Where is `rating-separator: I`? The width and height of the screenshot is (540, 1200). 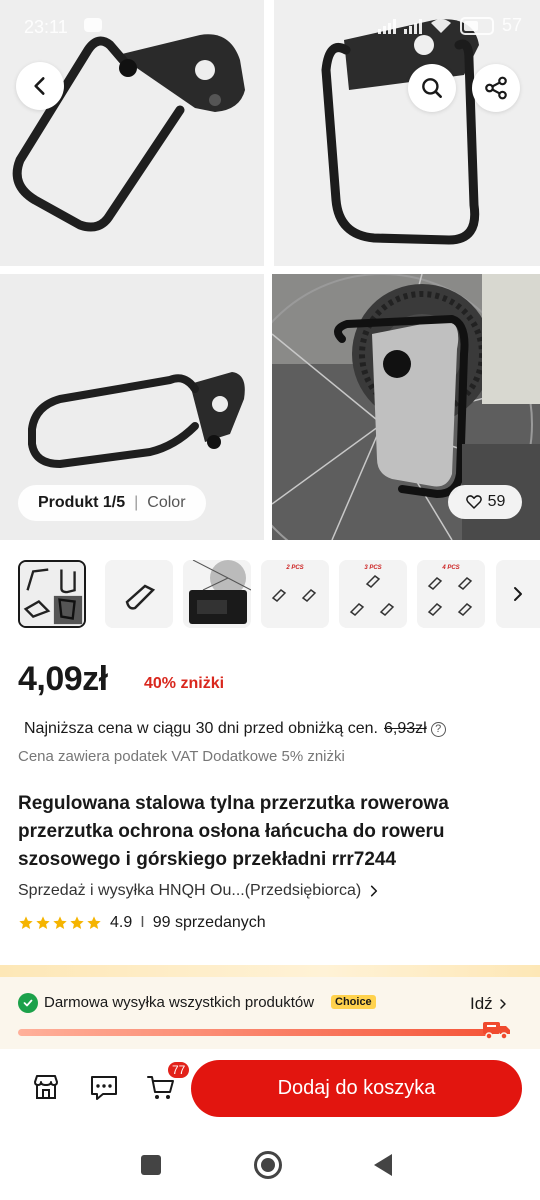 rating-separator: I is located at coordinates (142, 922).